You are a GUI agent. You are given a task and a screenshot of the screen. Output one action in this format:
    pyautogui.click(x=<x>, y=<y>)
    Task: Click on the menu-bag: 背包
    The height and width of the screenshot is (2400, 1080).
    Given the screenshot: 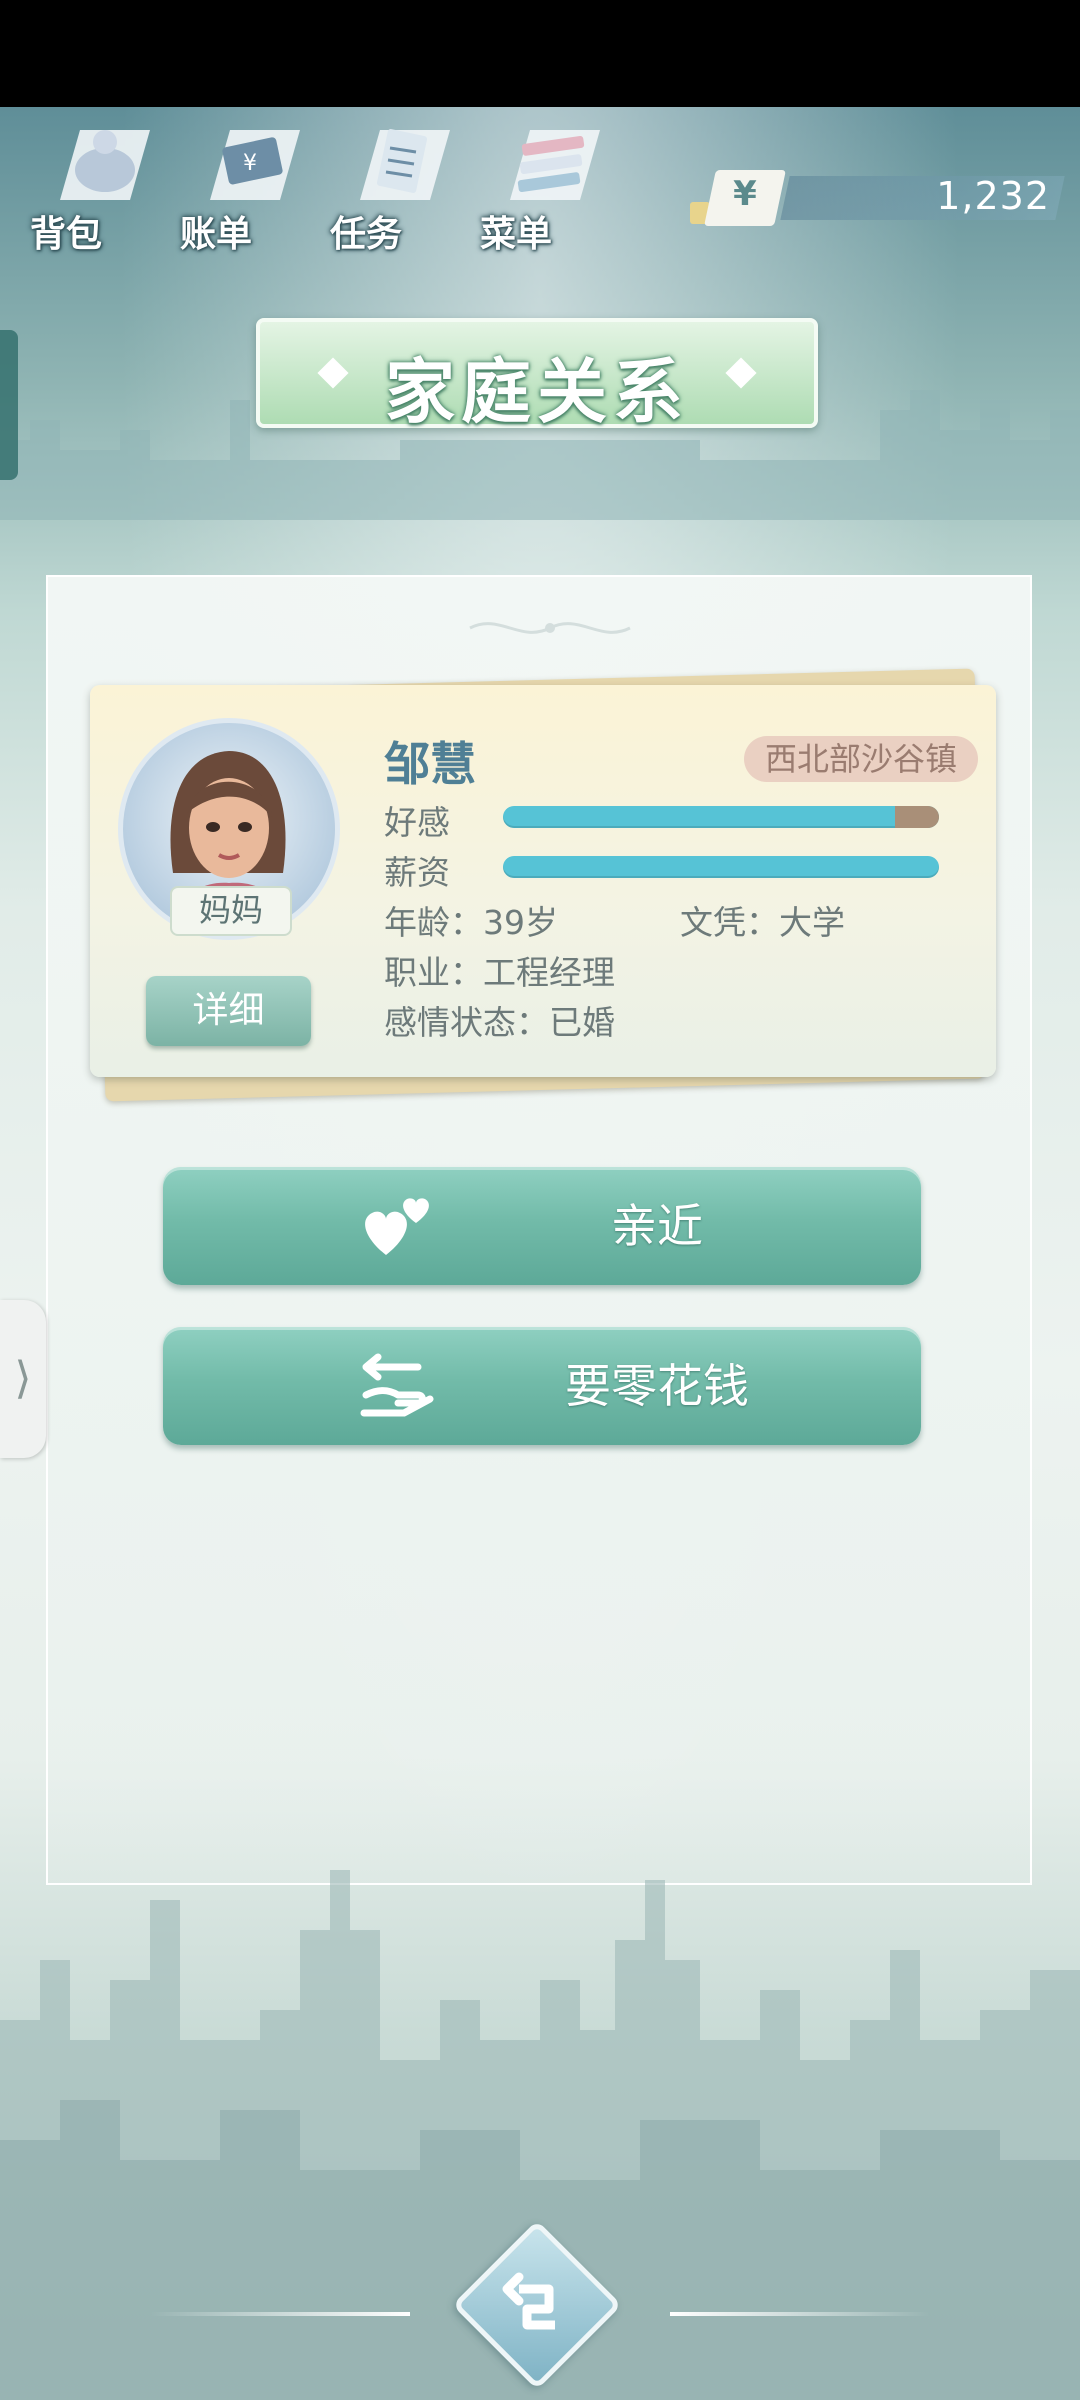 What is the action you would take?
    pyautogui.click(x=90, y=190)
    